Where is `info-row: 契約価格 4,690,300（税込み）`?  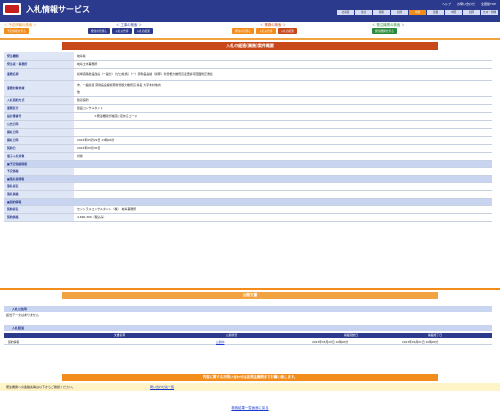 info-row: 契約価格 4,690,300（税込み） is located at coordinates (248, 217).